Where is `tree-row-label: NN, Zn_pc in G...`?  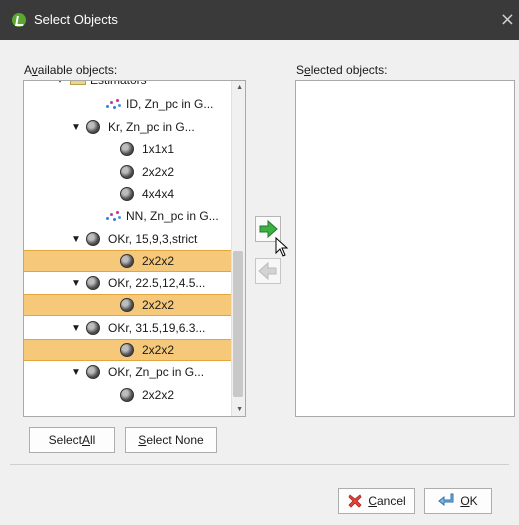 tree-row-label: NN, Zn_pc in G... is located at coordinates (172, 216).